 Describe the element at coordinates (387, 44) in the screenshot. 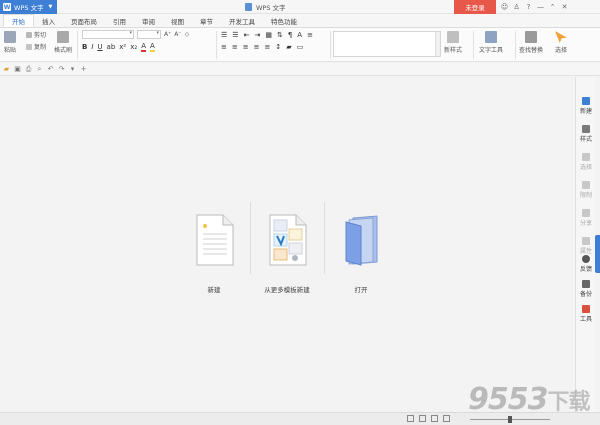

I see `style-gallery` at that location.